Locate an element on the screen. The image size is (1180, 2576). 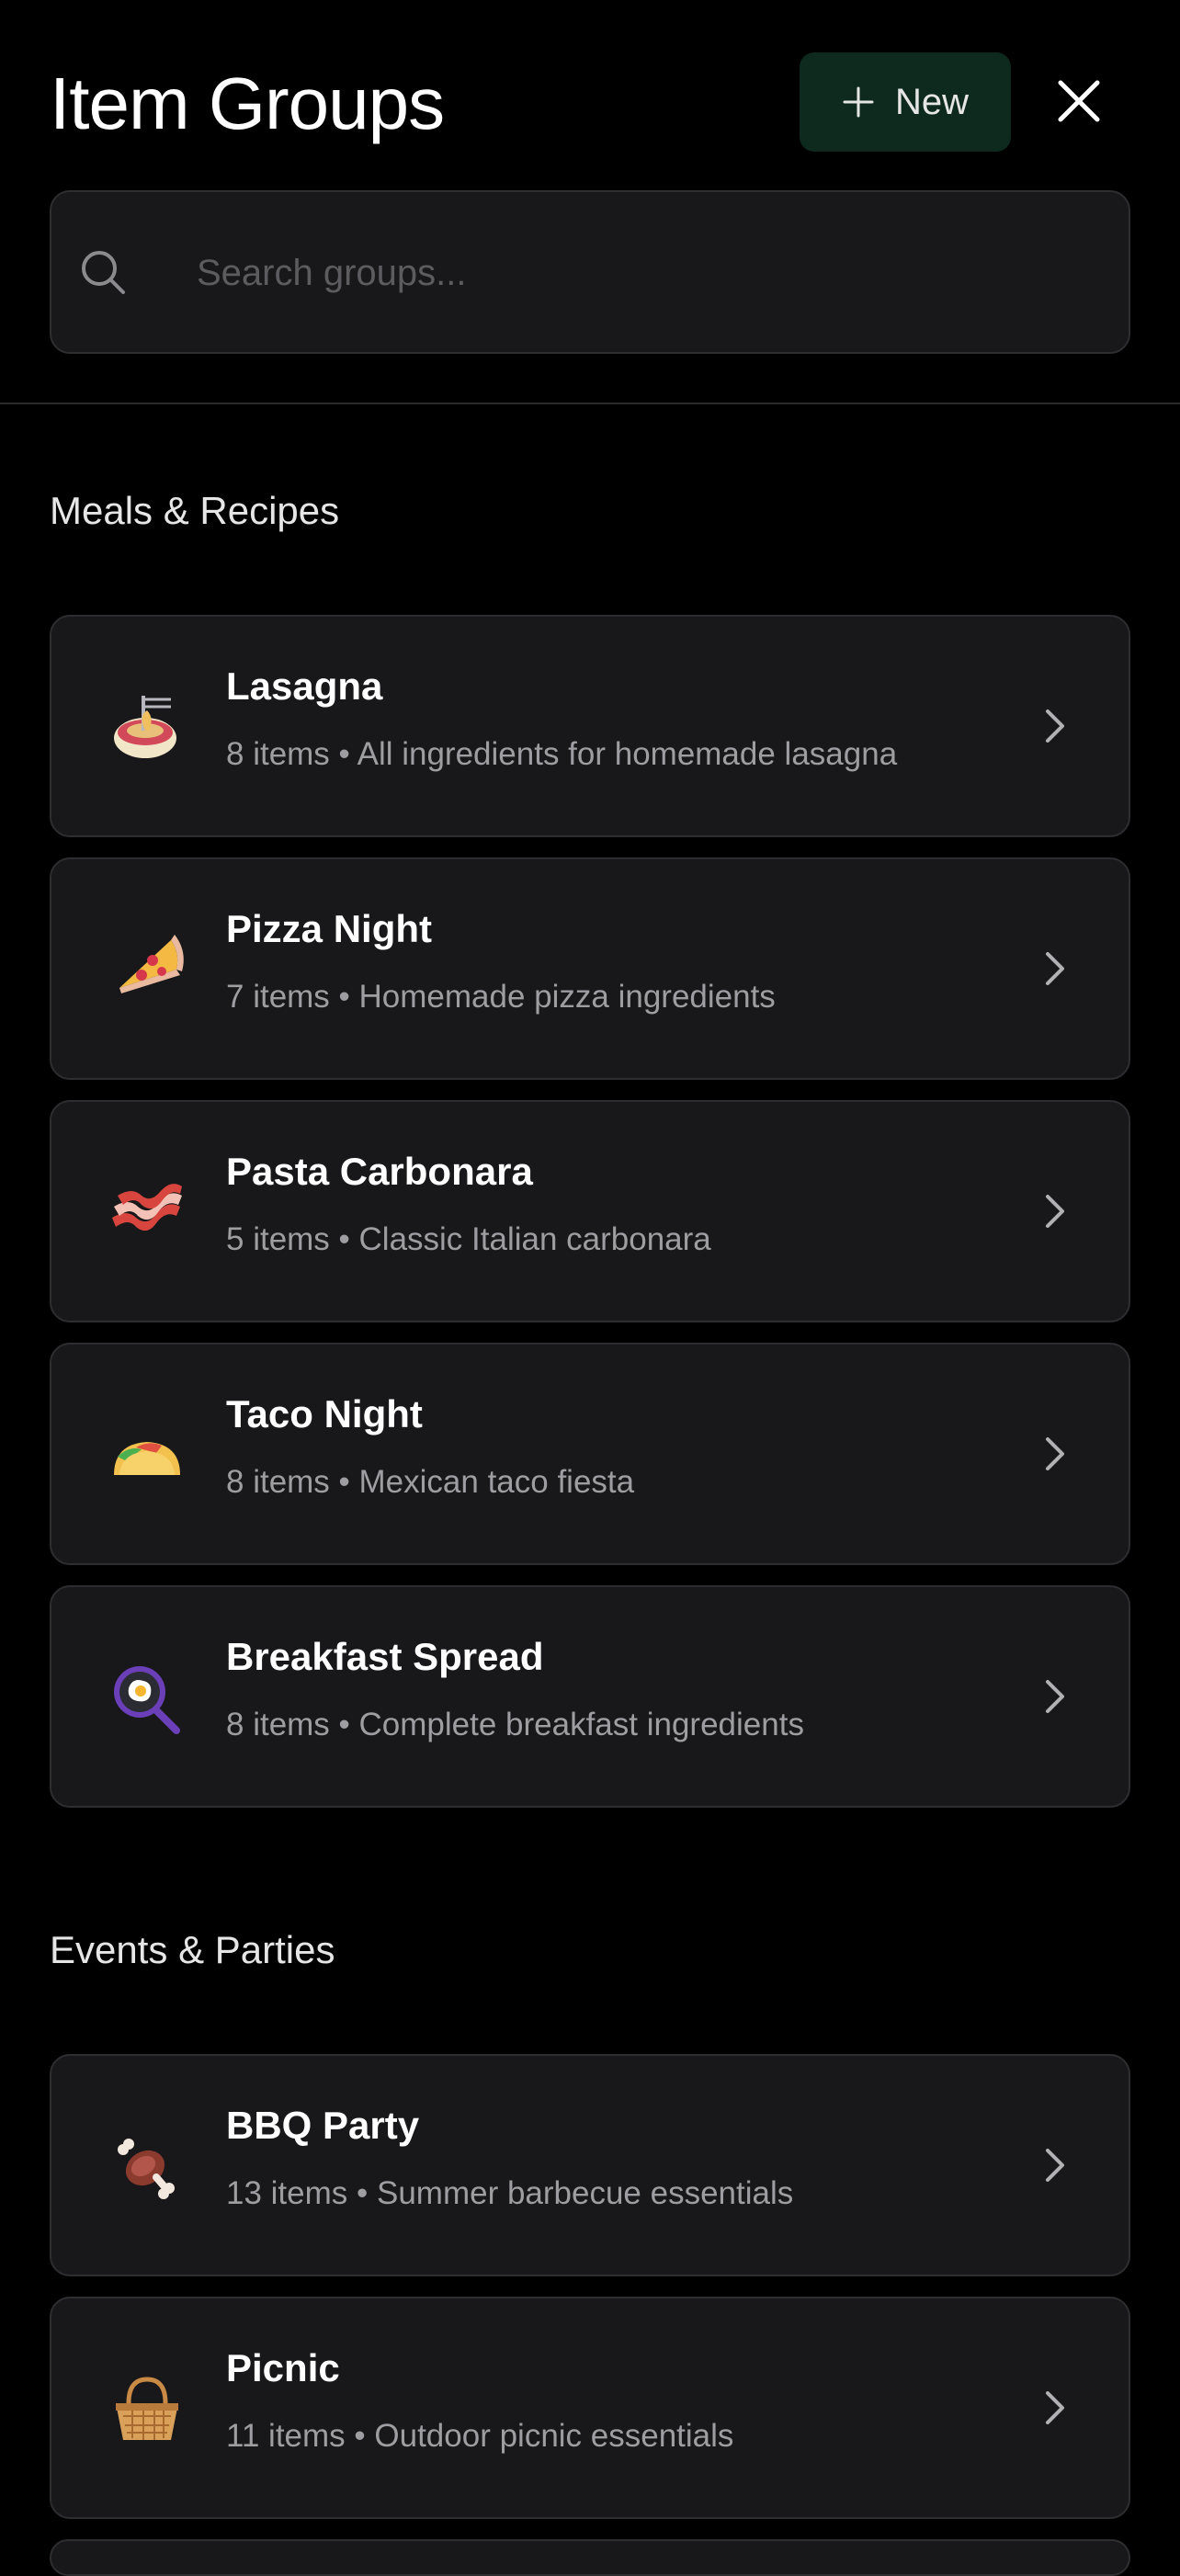
item-count: 13 items is located at coordinates (287, 2193).